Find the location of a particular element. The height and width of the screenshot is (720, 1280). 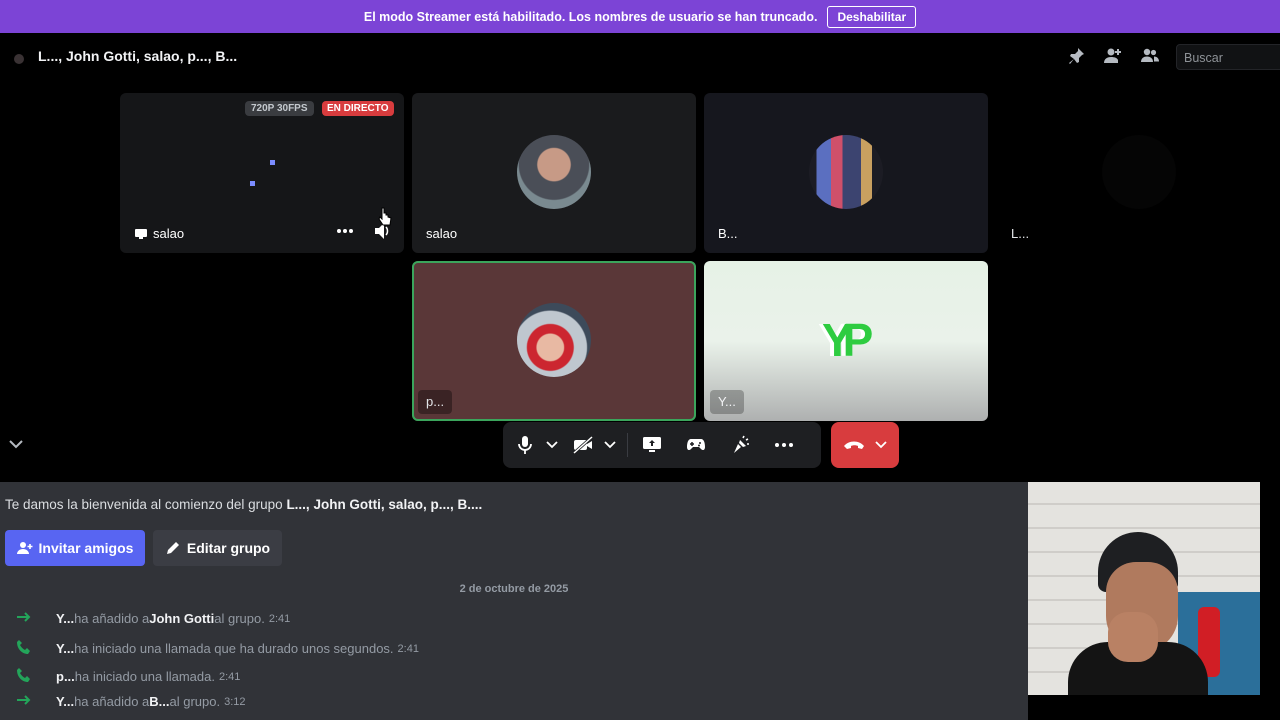

screen-share-icon is located at coordinates (652, 444).